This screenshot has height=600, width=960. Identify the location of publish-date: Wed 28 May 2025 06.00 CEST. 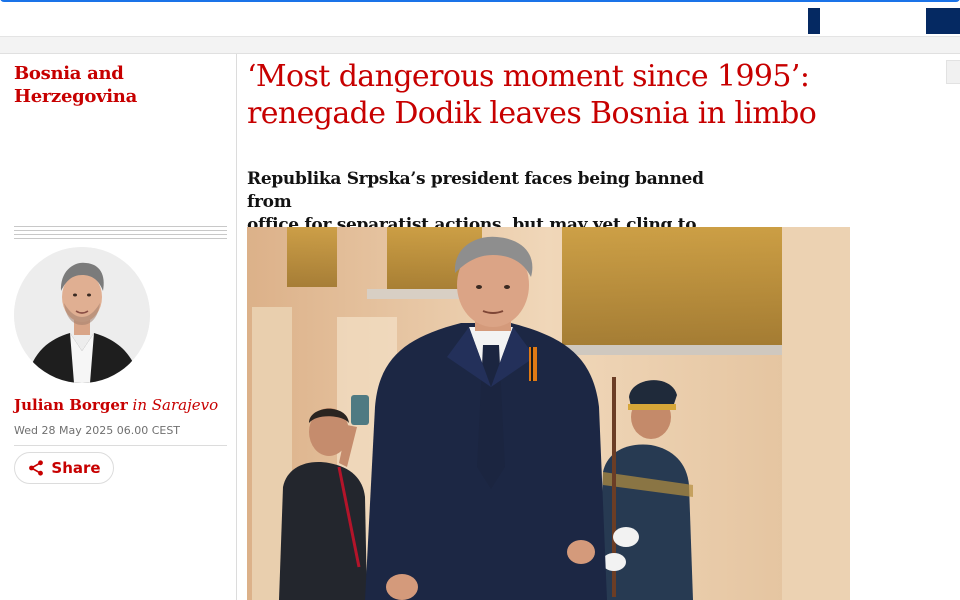
(120, 435).